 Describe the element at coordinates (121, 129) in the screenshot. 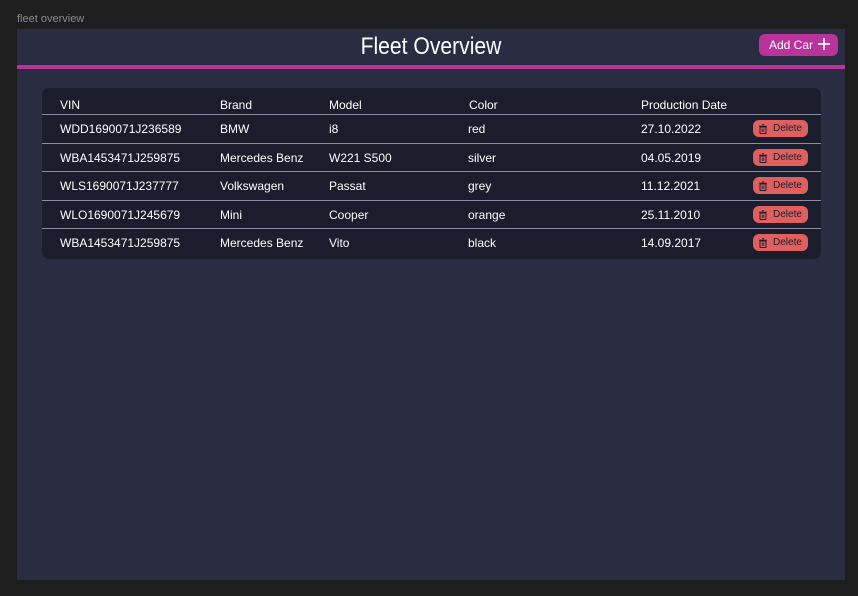

I see `cell-vin: WDD1690071J236589` at that location.